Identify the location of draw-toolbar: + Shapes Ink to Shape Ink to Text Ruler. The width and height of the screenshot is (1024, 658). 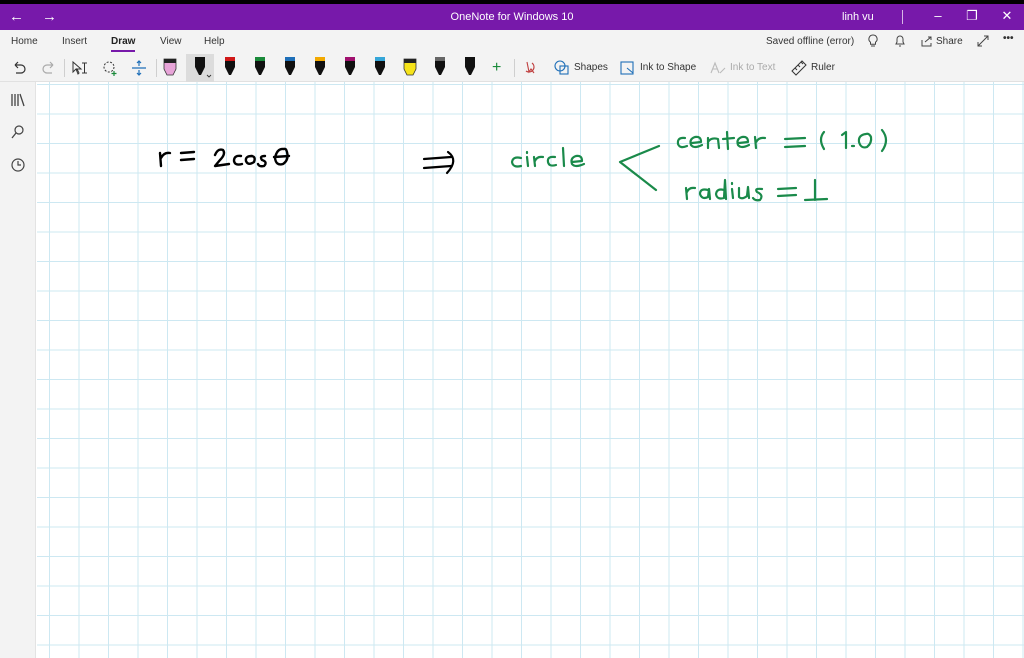
(512, 68).